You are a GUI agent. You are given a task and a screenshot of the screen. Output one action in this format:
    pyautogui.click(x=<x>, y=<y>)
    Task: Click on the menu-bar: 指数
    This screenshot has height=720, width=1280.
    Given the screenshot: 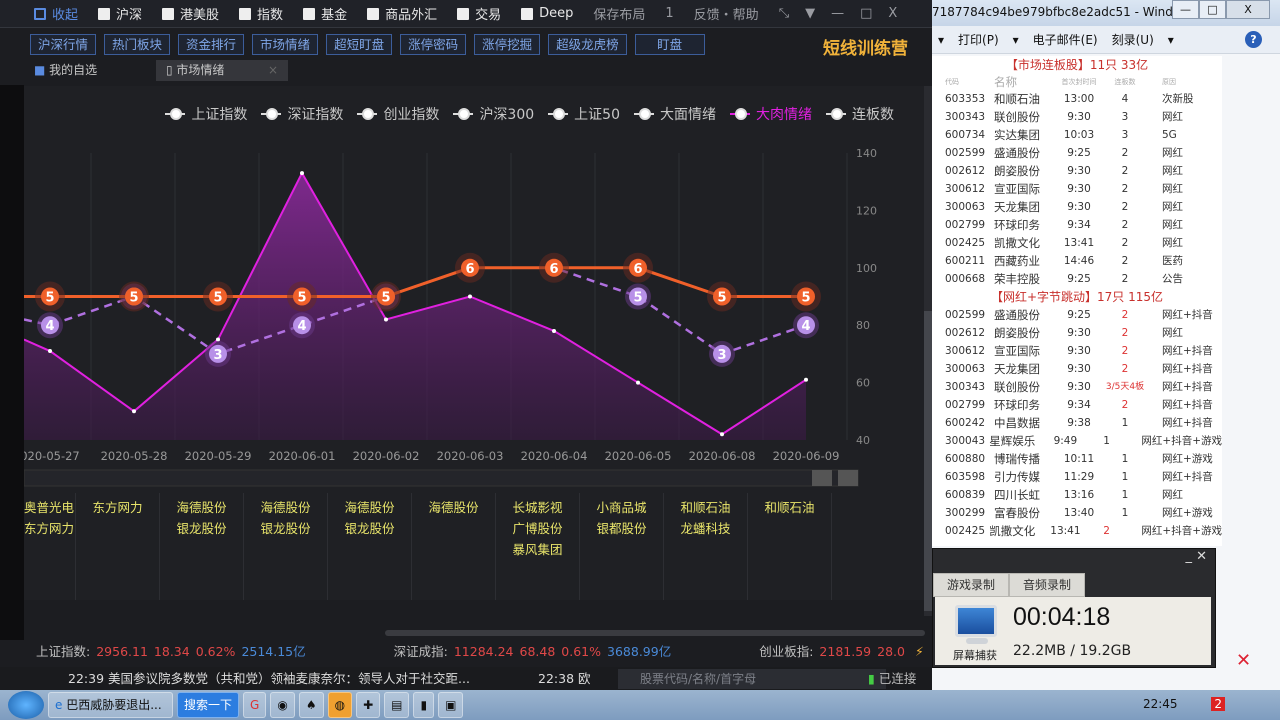 What is the action you would take?
    pyautogui.click(x=261, y=13)
    